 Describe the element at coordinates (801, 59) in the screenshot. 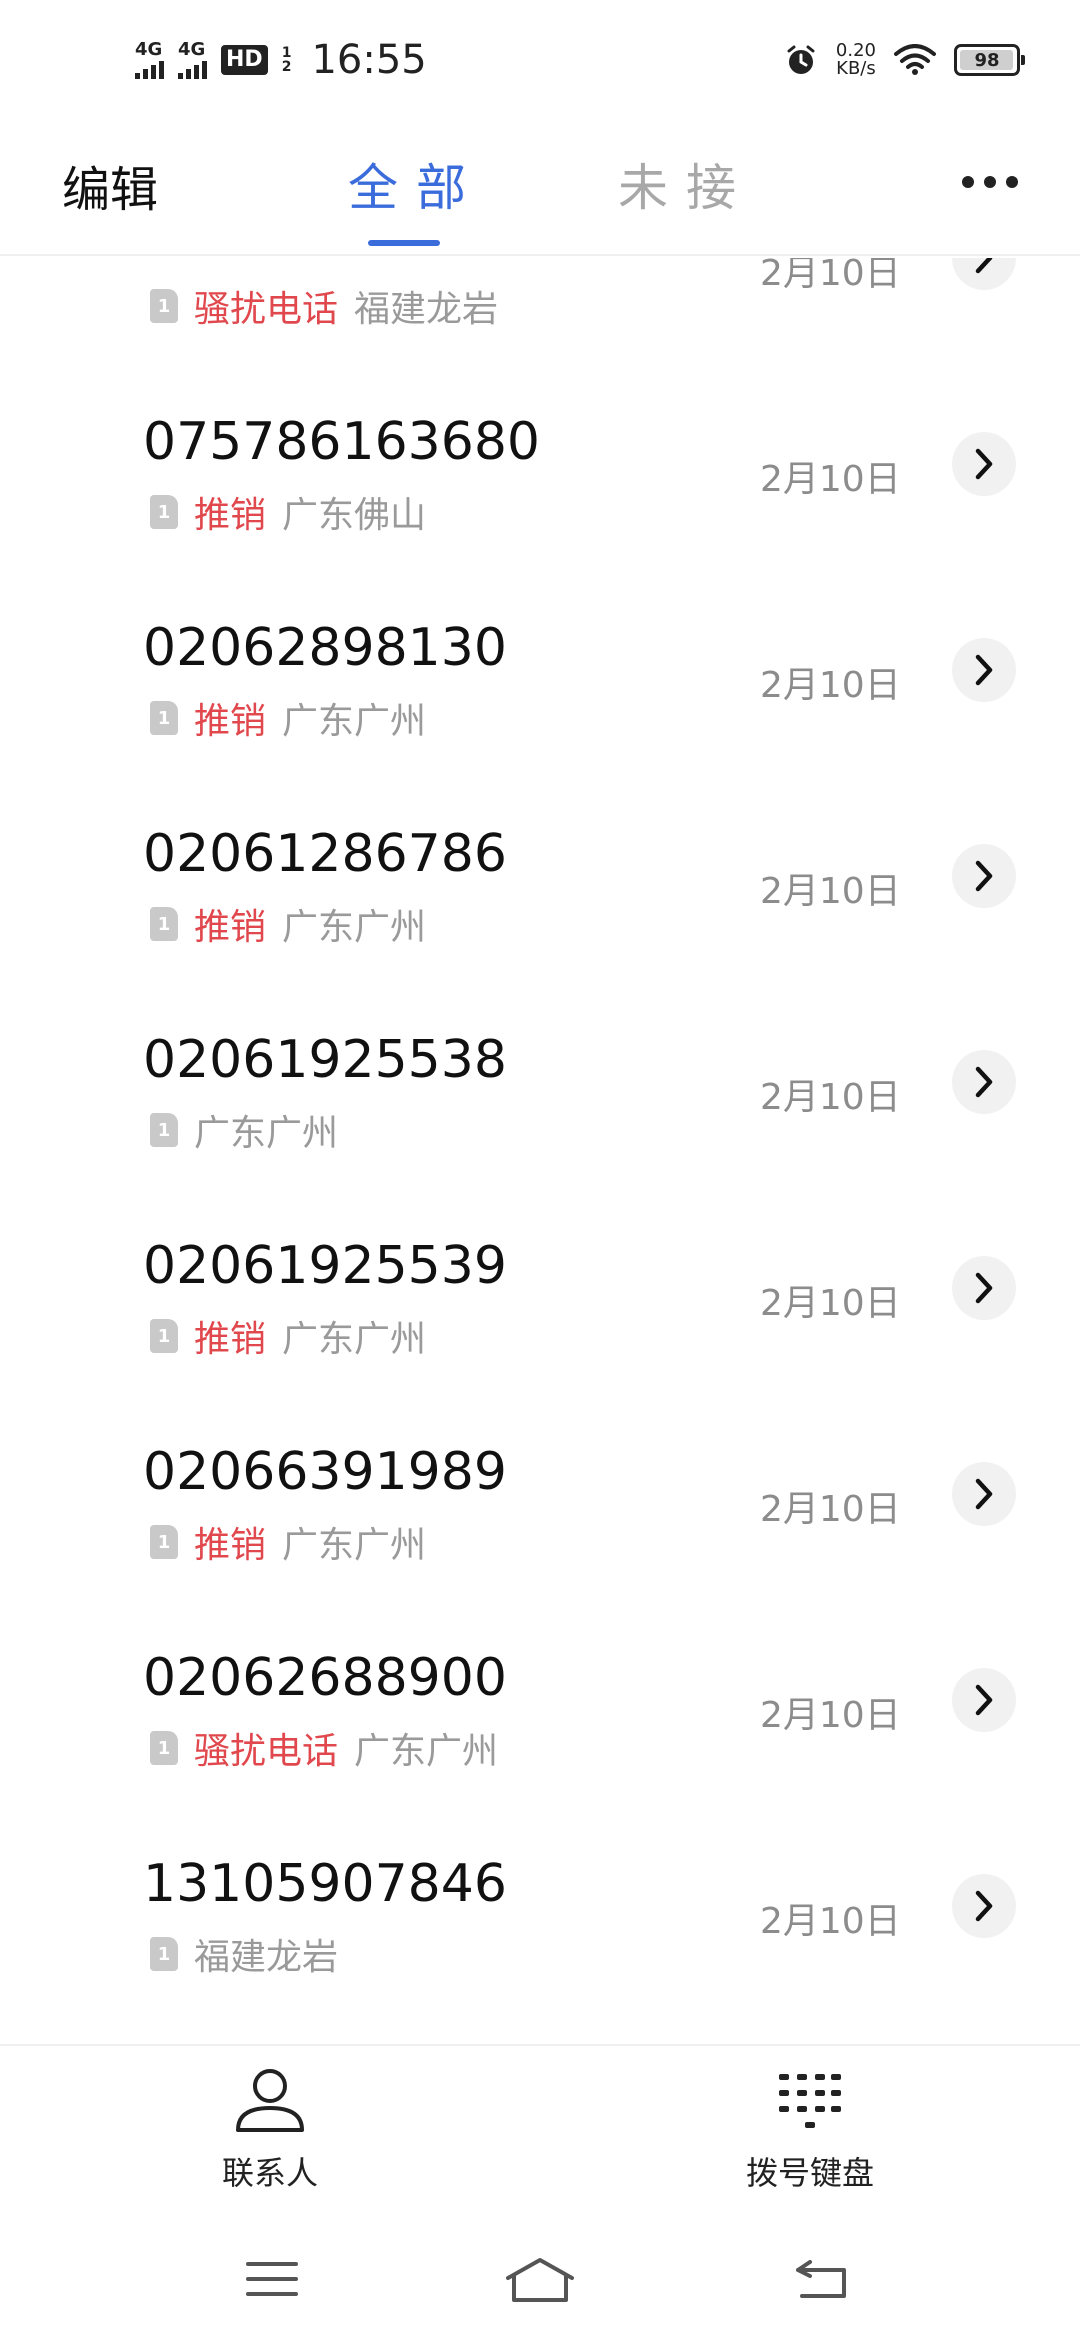

I see `alarm-icon` at that location.